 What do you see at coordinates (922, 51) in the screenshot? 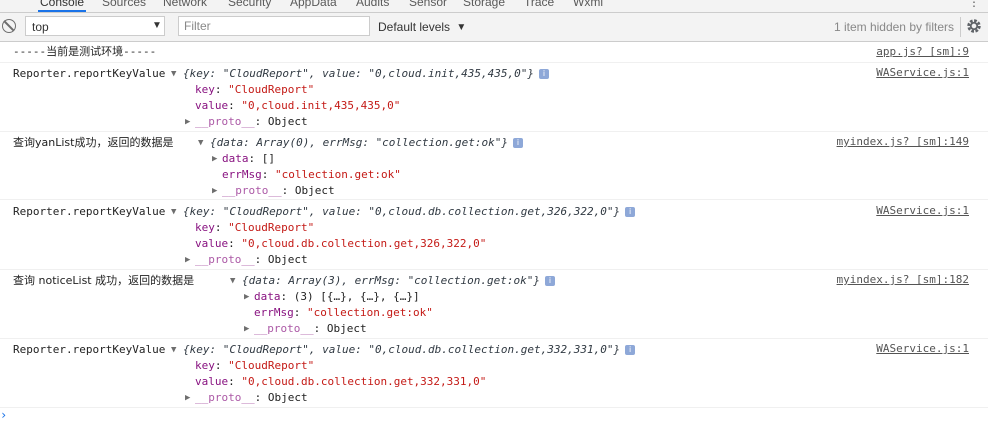
I see `source-link: app.js? [sm]:9` at bounding box center [922, 51].